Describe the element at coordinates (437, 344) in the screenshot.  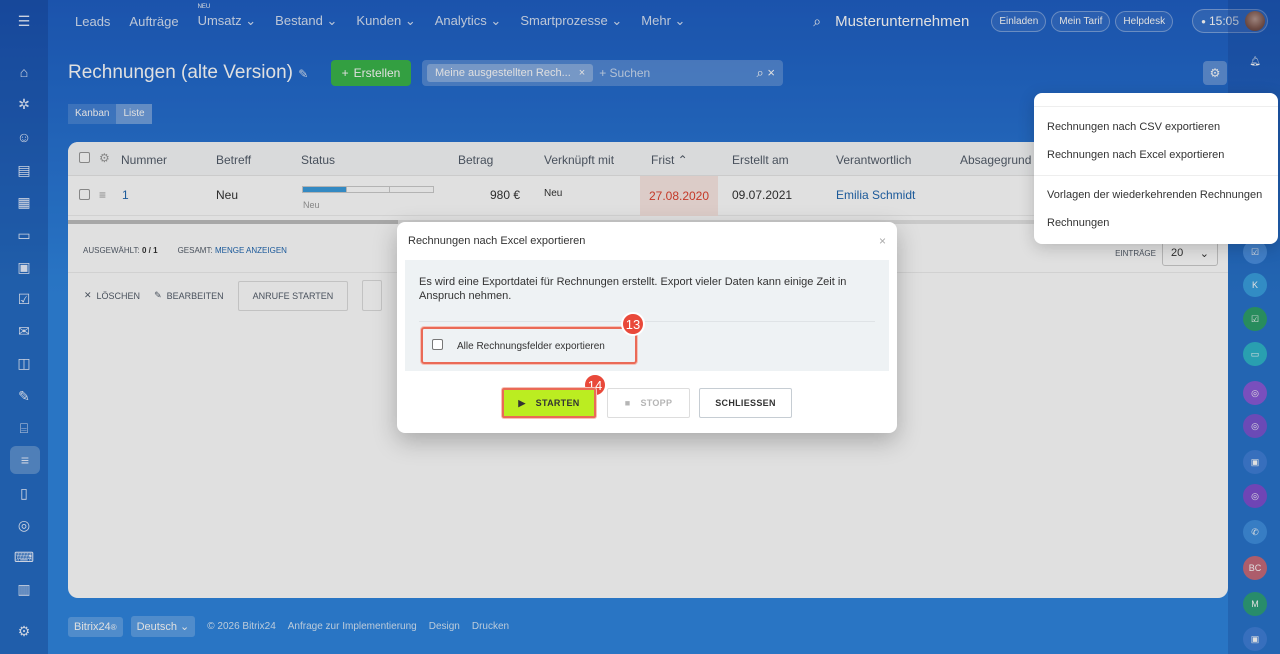
I see `export-all-fields-checkbox` at that location.